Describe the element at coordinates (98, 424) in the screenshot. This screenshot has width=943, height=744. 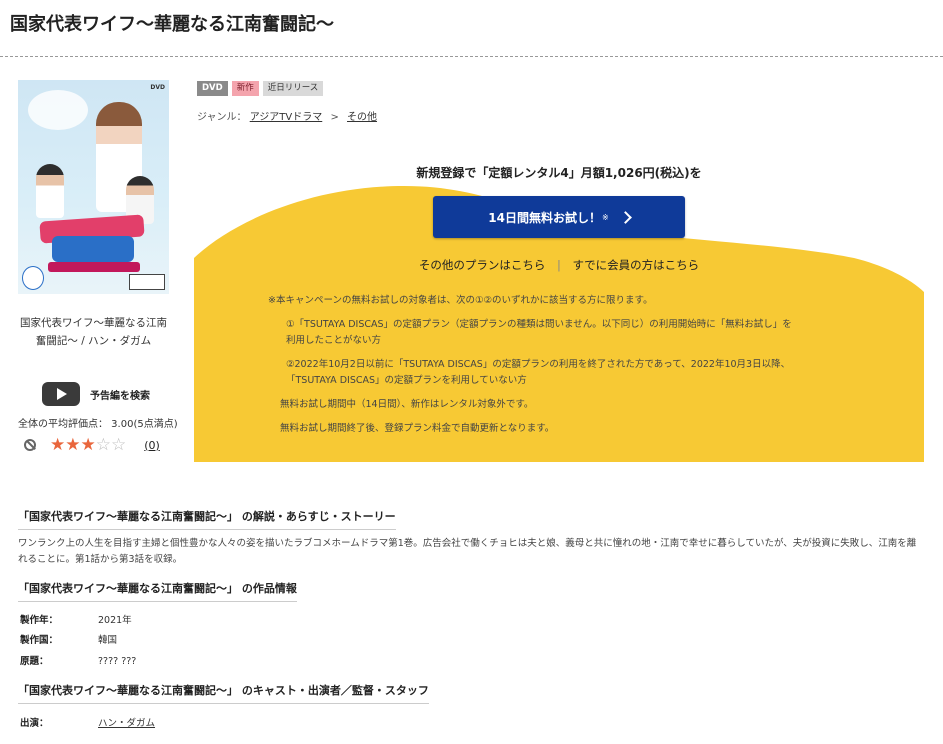
I see `average-rating: 全体の平均評価点： 3.00(5点満点)` at that location.